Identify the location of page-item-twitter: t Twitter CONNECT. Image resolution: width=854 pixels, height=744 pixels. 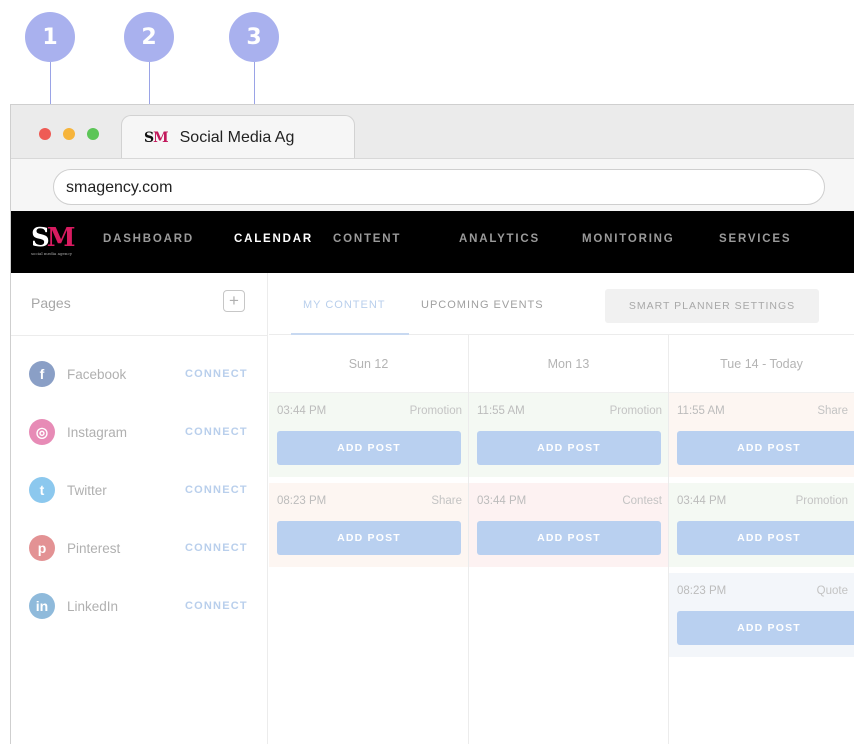
(144, 492).